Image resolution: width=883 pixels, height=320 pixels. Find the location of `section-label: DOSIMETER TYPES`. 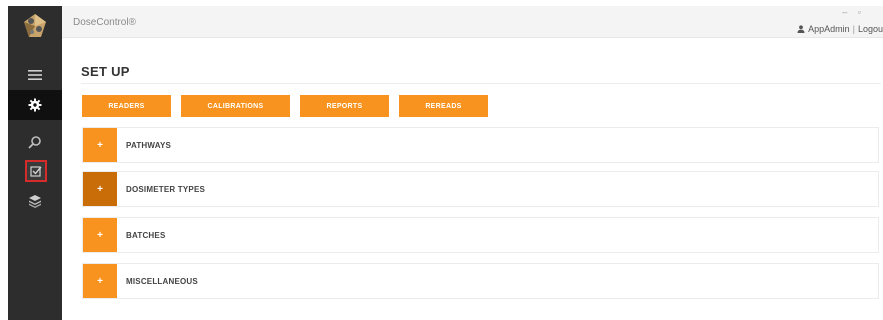

section-label: DOSIMETER TYPES is located at coordinates (166, 189).